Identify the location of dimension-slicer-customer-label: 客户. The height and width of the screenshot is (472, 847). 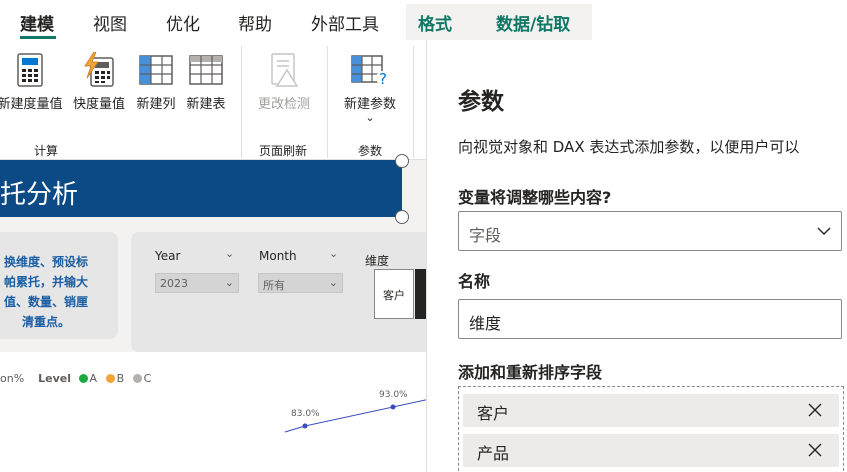
(394, 295).